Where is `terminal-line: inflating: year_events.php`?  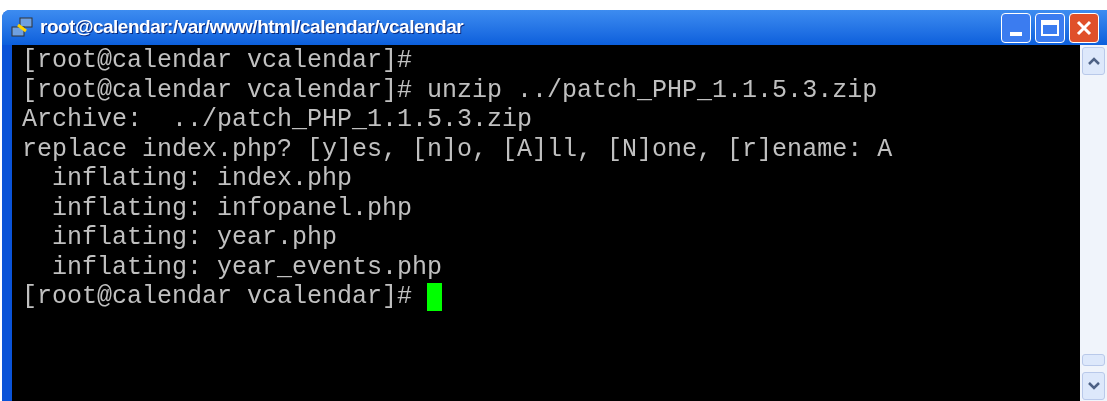 terminal-line: inflating: year_events.php is located at coordinates (247, 267).